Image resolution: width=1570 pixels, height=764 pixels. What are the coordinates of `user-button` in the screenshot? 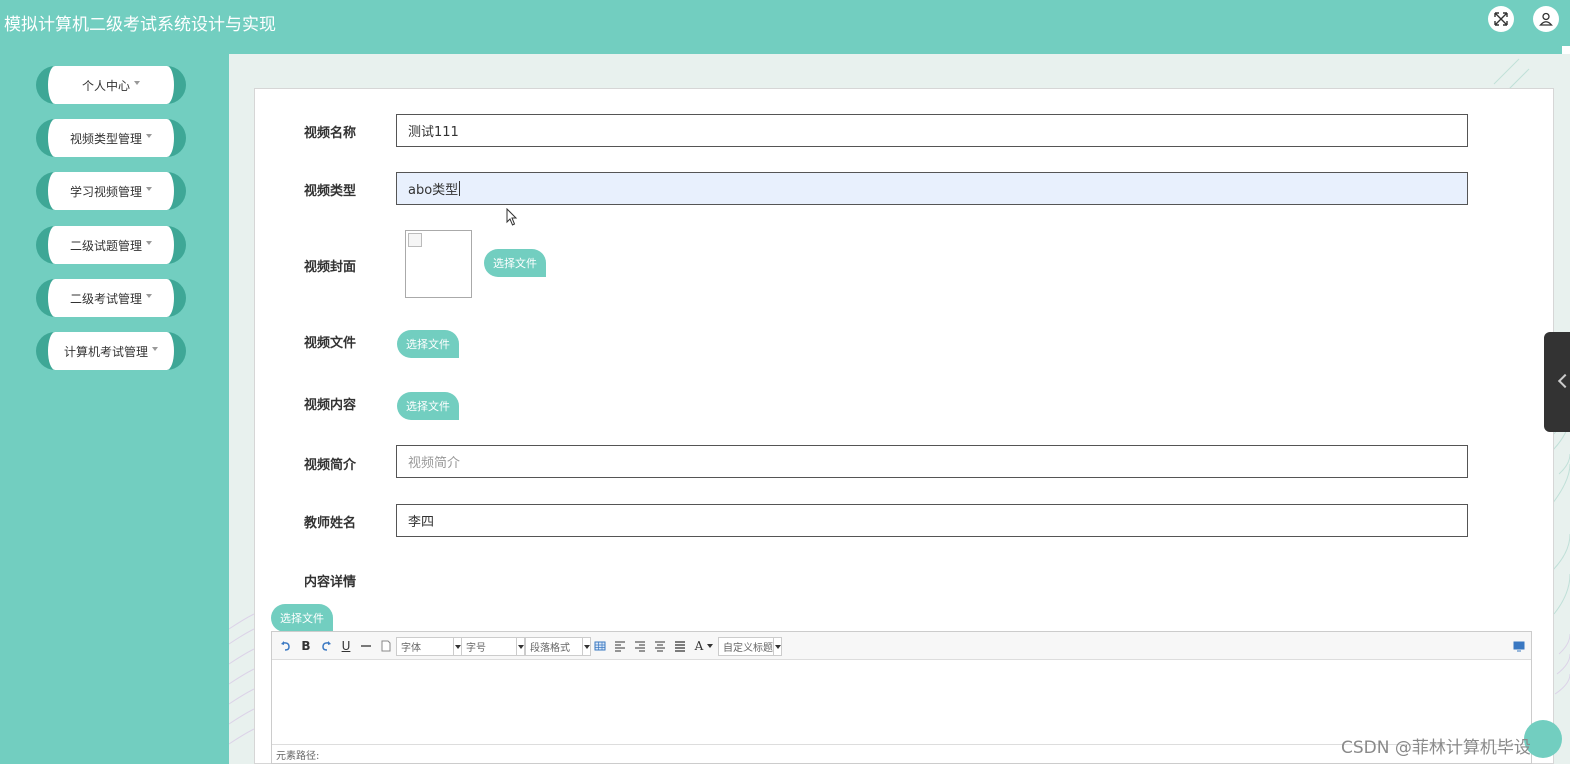 It's located at (1546, 19).